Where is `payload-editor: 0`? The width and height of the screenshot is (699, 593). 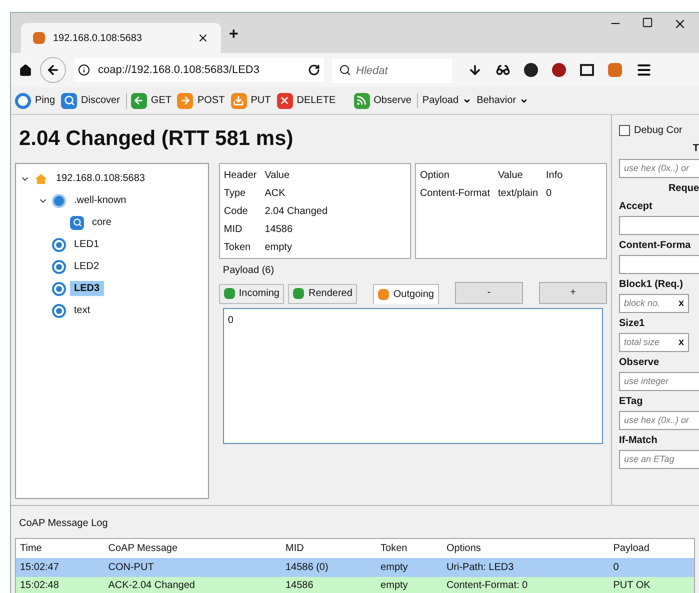
payload-editor: 0 is located at coordinates (412, 376).